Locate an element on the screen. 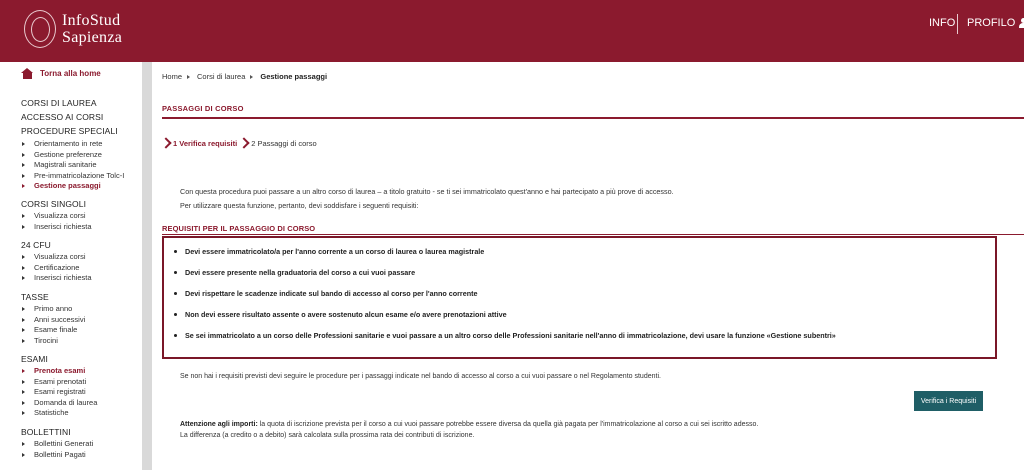  requirements-divider is located at coordinates (593, 234).